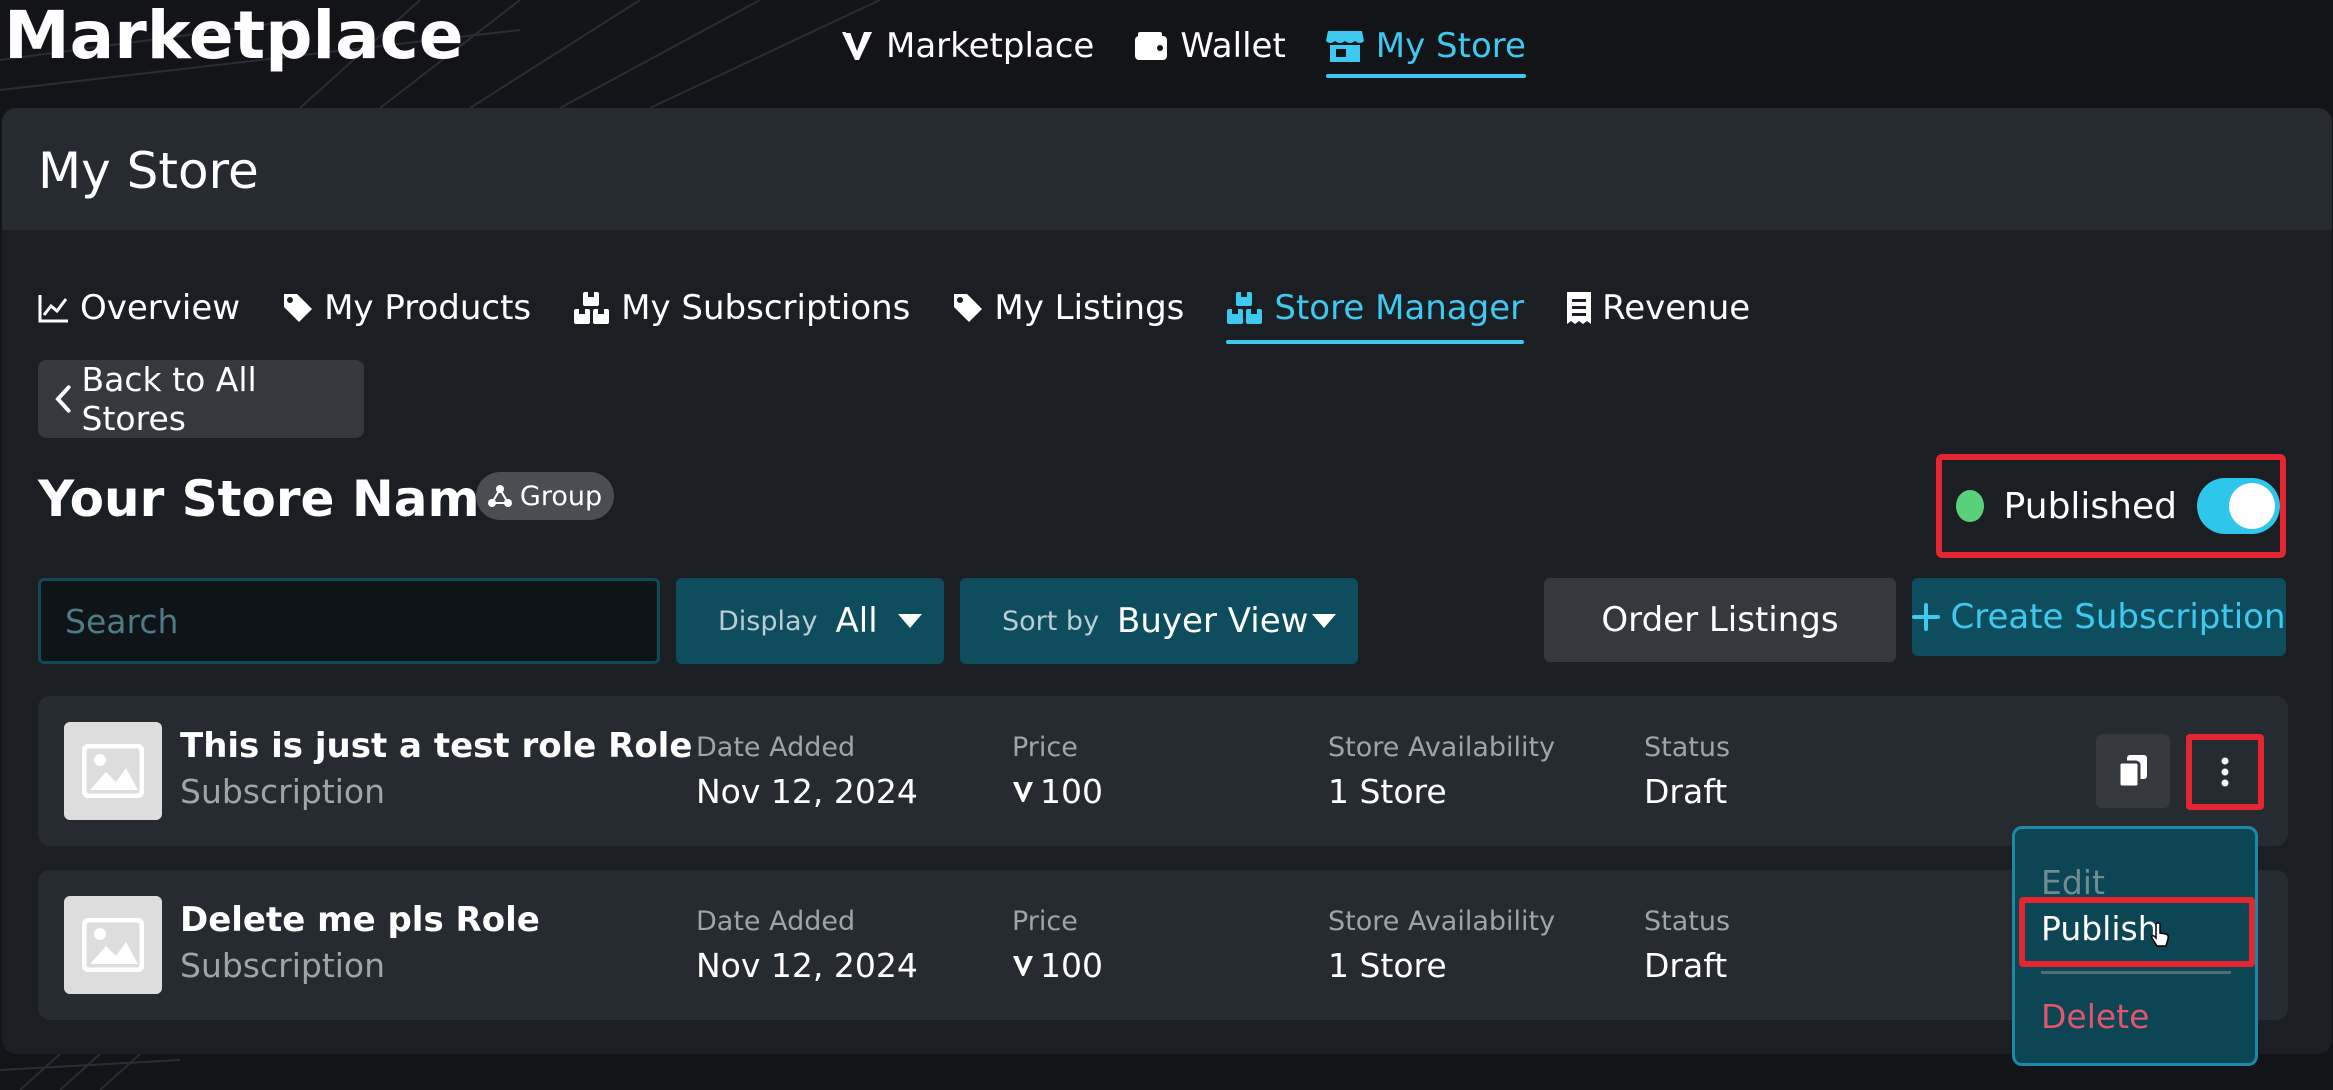  Describe the element at coordinates (2118, 617) in the screenshot. I see `create-subscription-label: Create Subscription` at that location.